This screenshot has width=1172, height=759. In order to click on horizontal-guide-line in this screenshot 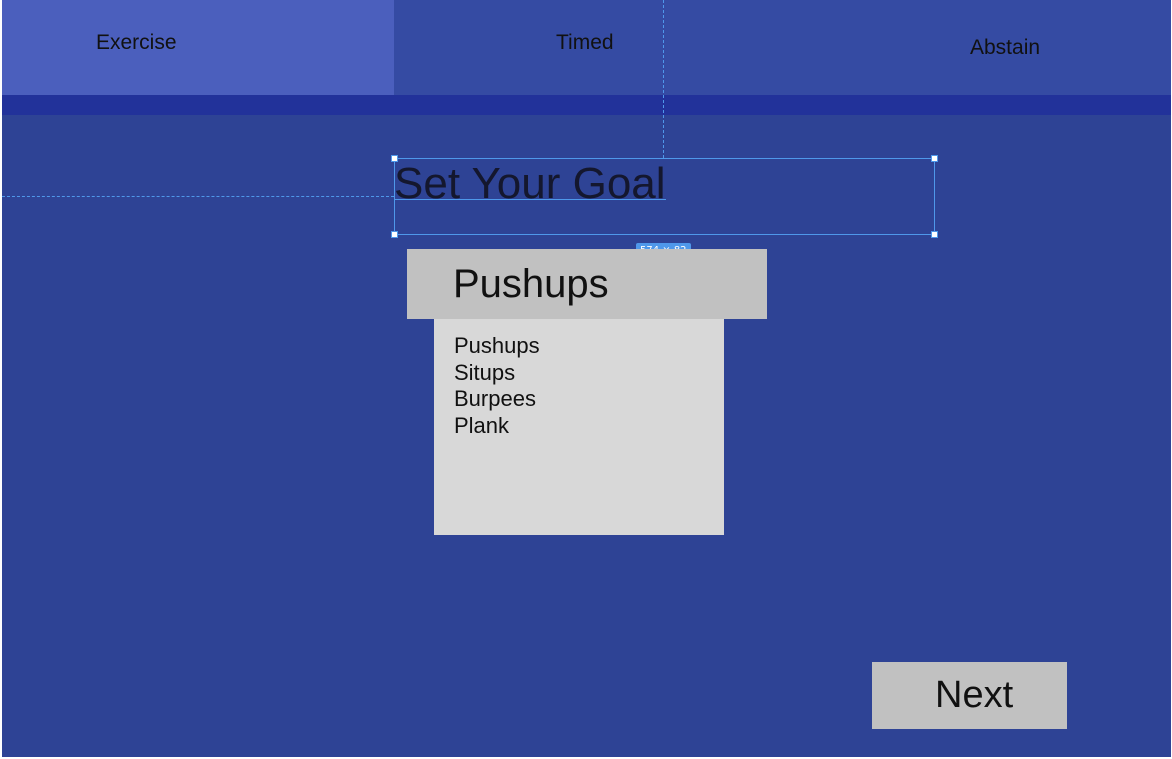, I will do `click(198, 196)`.